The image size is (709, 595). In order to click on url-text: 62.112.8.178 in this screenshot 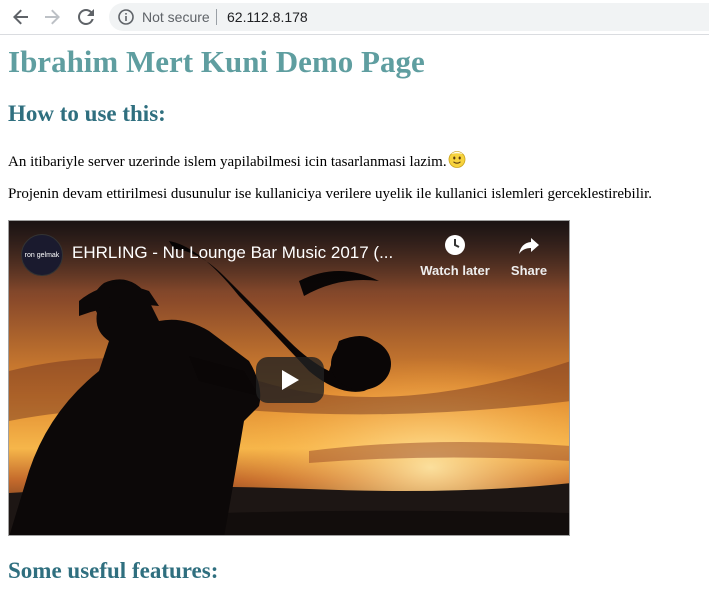, I will do `click(267, 17)`.